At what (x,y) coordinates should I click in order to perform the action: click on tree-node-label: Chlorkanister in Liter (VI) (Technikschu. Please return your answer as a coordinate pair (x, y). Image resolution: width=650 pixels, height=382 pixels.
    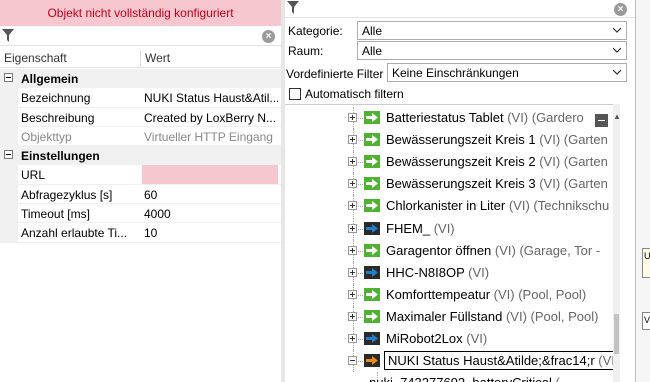
    Looking at the image, I should click on (497, 205).